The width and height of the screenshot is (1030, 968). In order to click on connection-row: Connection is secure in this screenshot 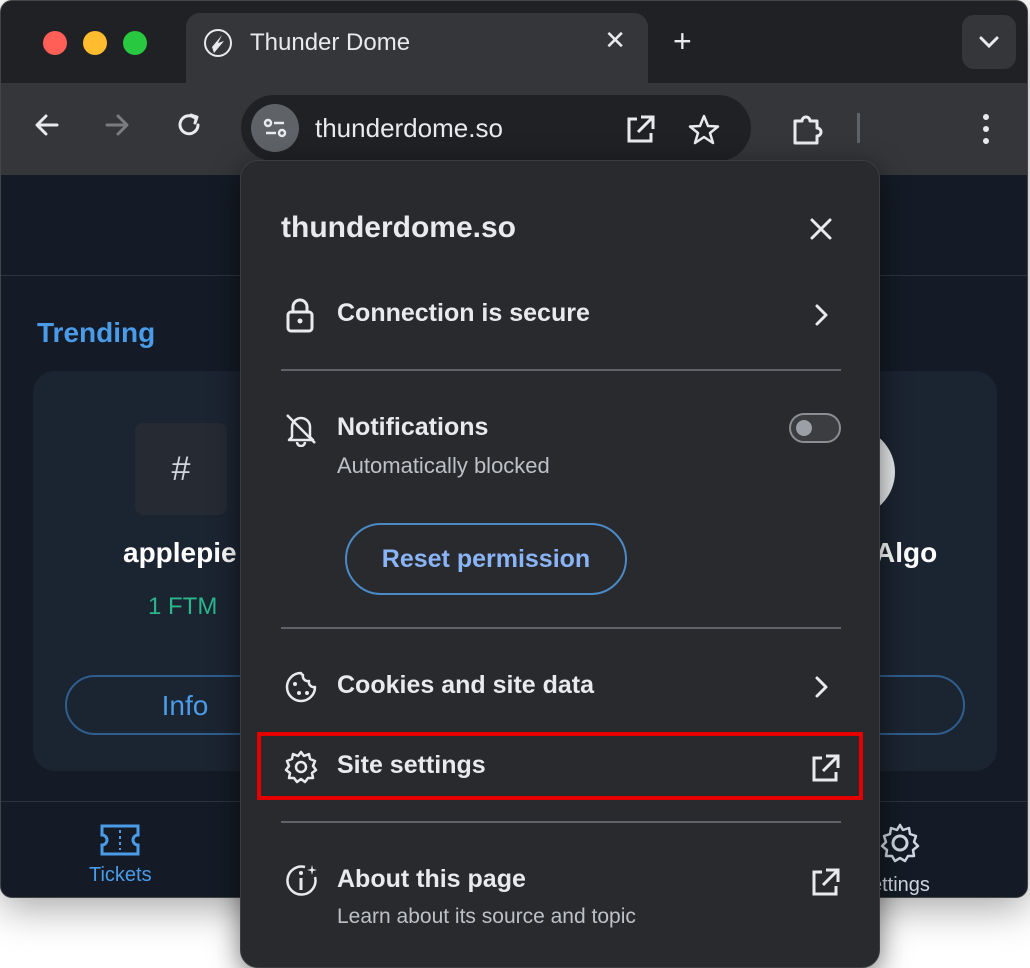, I will do `click(560, 315)`.